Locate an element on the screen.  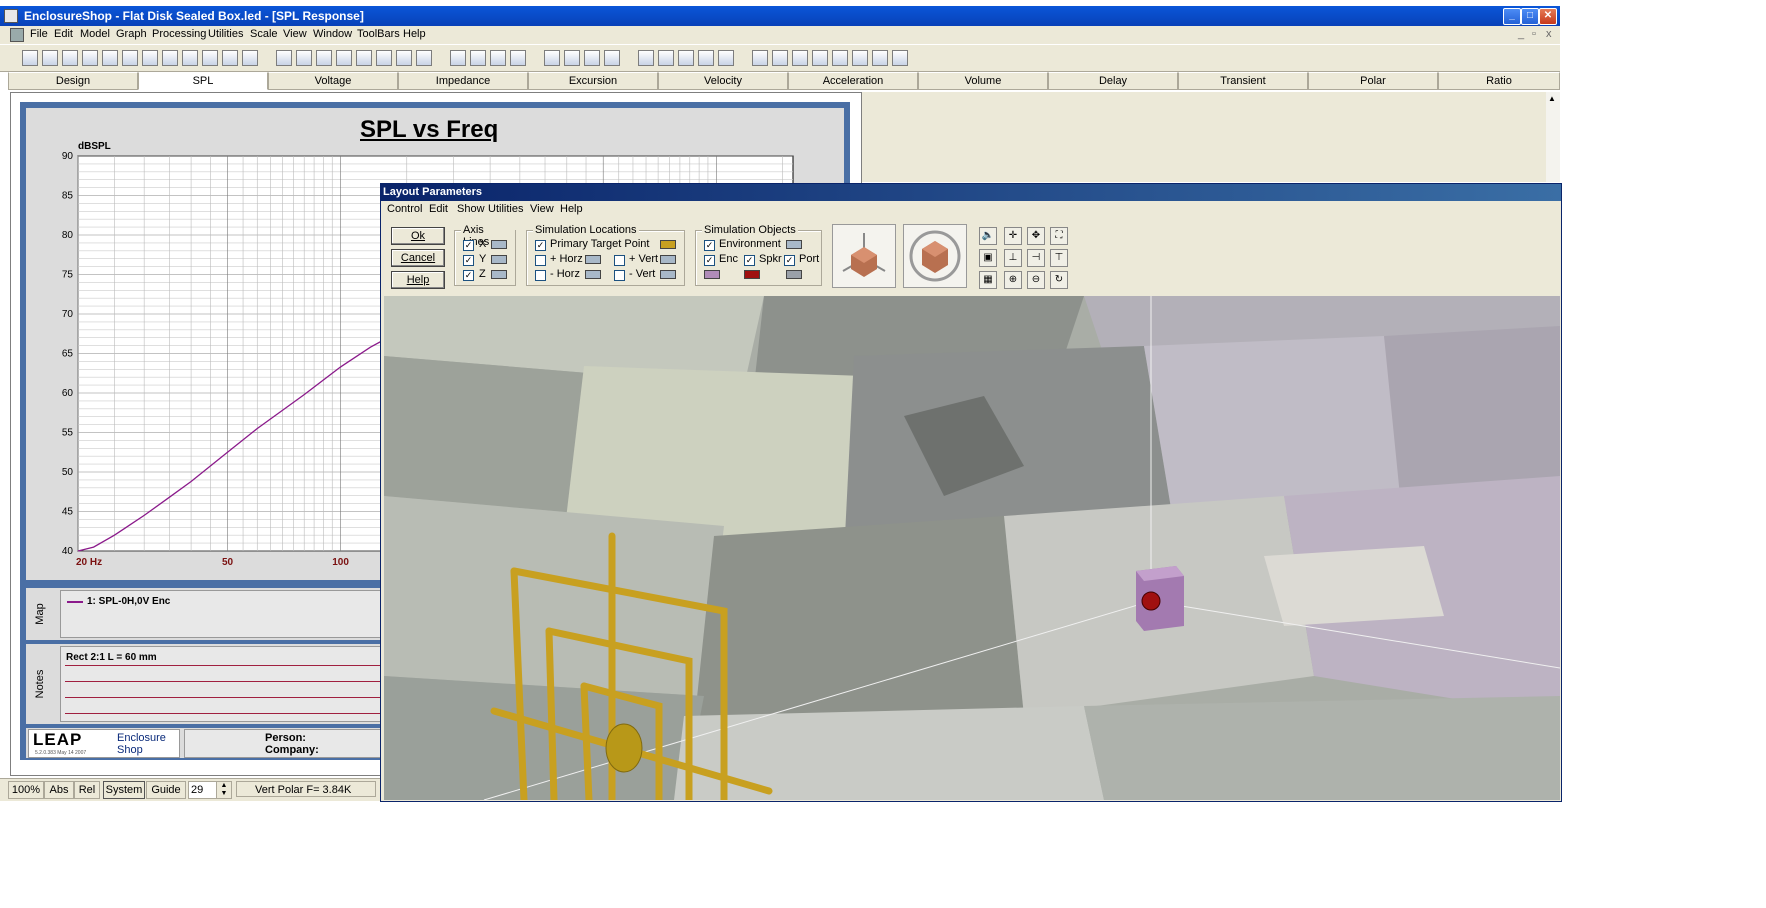
ok-button: Ok is located at coordinates (418, 236).